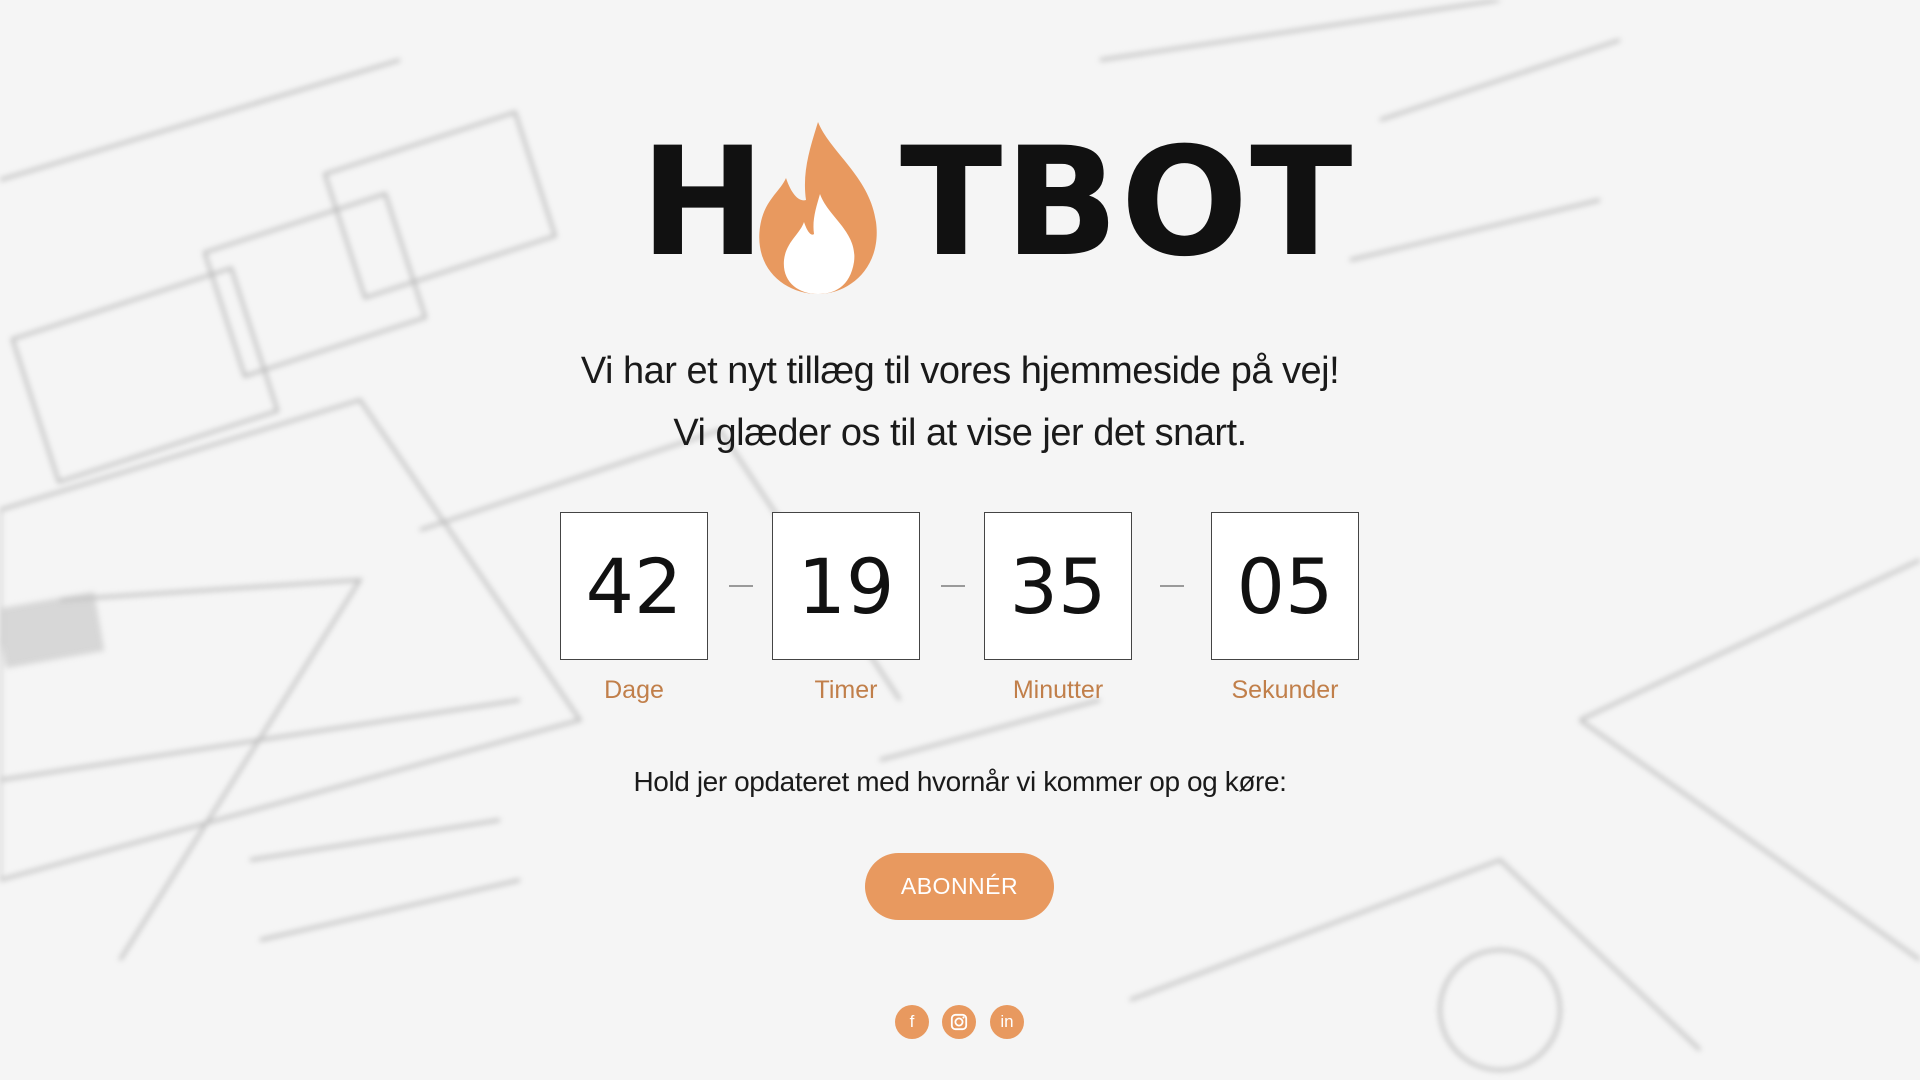 This screenshot has width=1920, height=1080. I want to click on facebook-icon: f, so click(912, 1021).